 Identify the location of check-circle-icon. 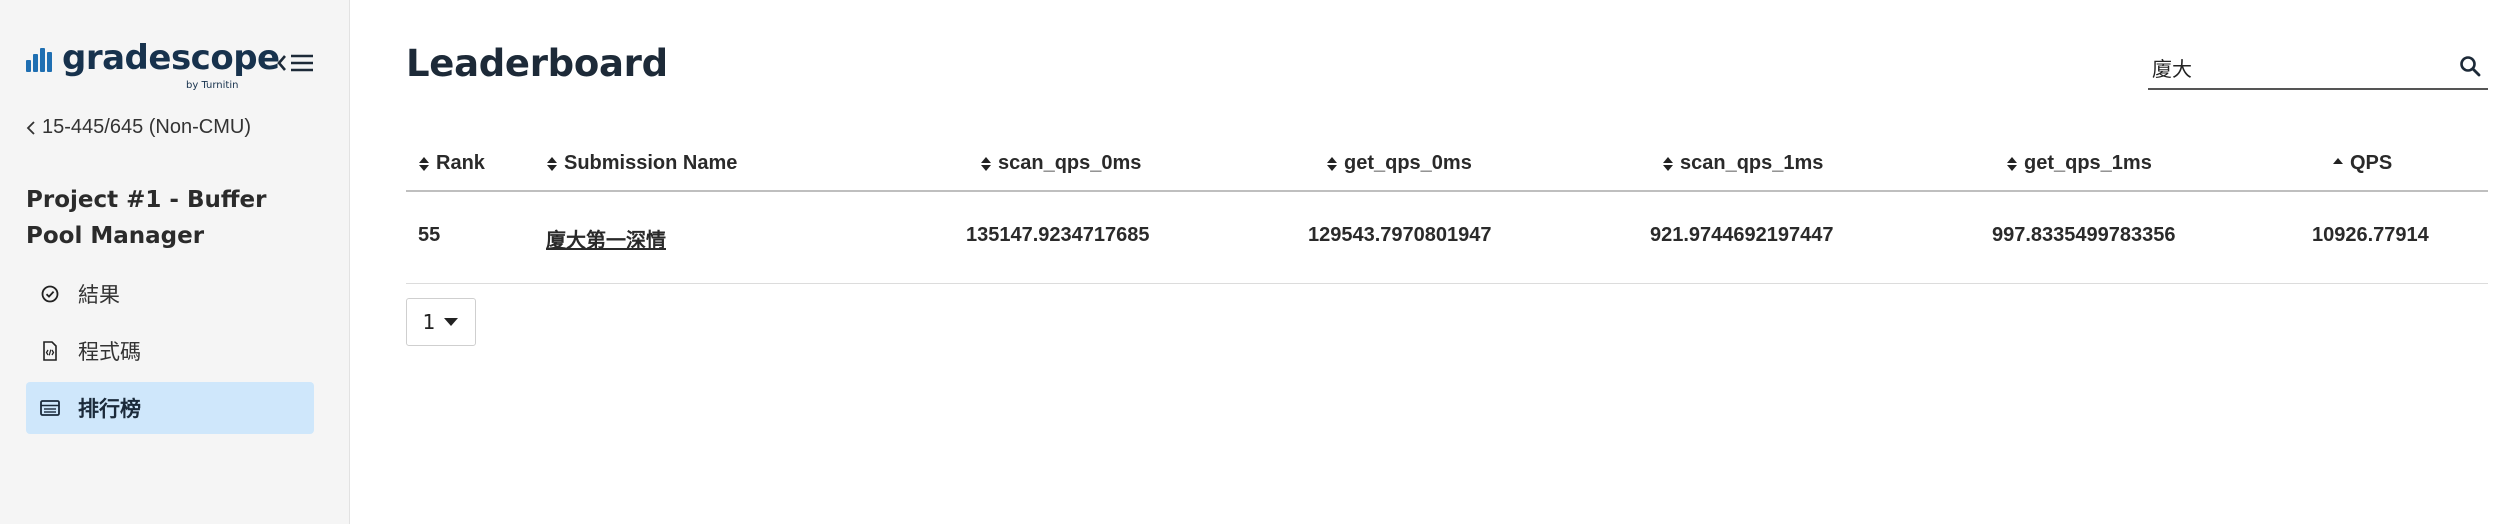
(50, 294).